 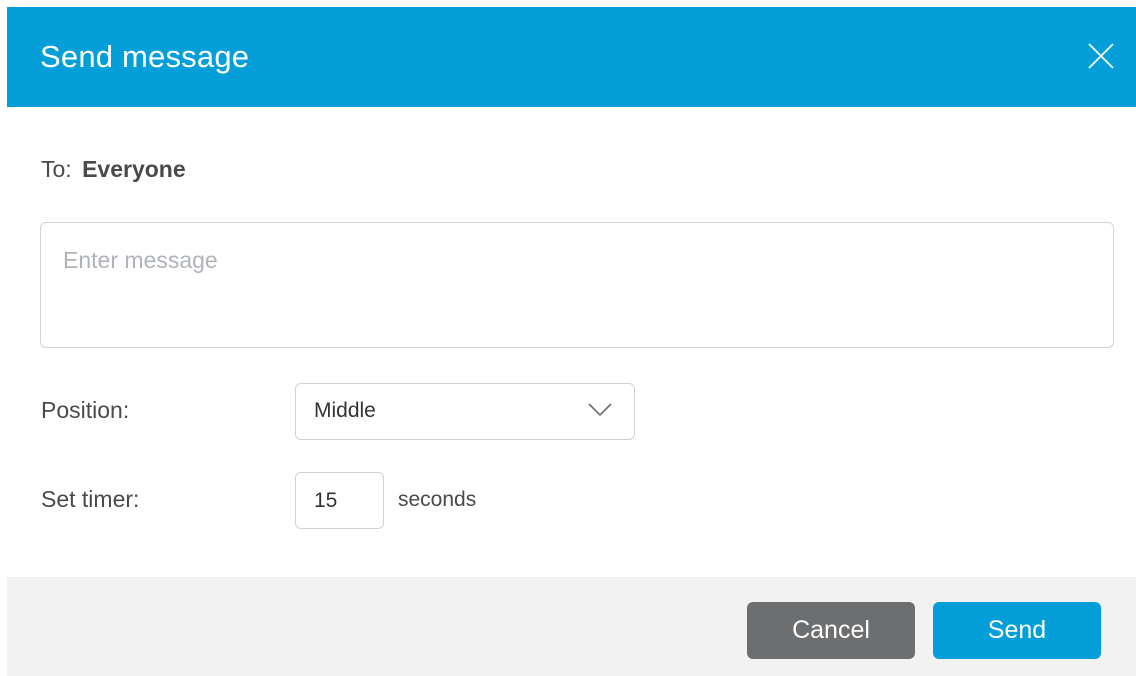 I want to click on recipient-row: To: Everyone, so click(x=113, y=169).